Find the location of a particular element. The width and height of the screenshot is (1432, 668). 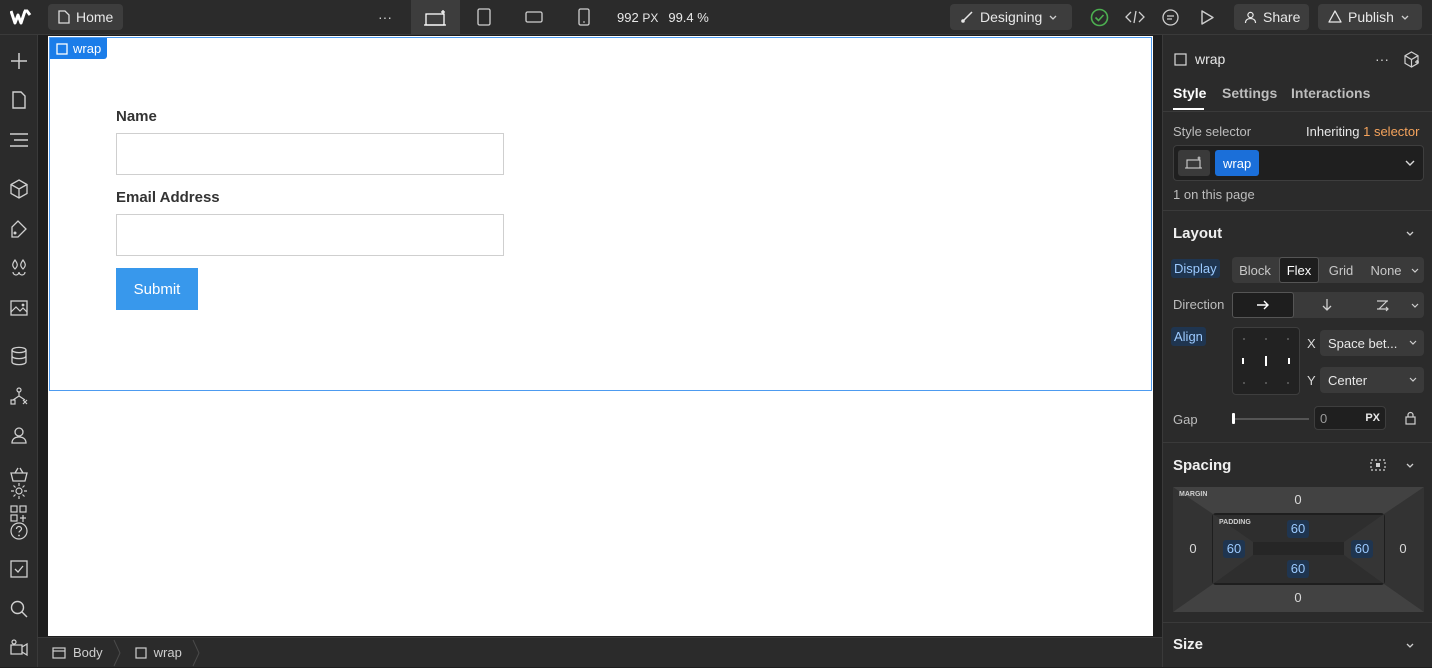

code-icon is located at coordinates (1135, 17).